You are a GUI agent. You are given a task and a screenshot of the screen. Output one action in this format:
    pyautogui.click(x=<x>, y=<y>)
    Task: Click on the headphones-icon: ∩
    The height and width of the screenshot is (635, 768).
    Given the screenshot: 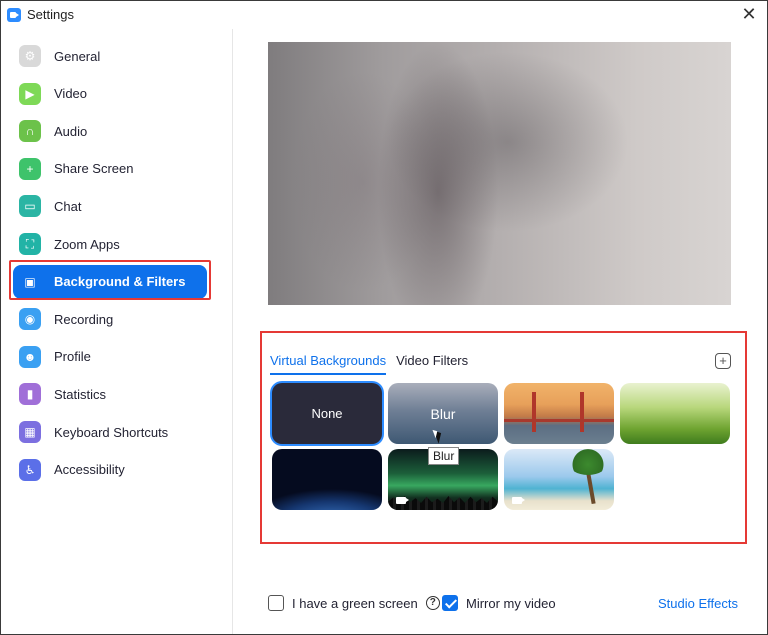 What is the action you would take?
    pyautogui.click(x=30, y=131)
    